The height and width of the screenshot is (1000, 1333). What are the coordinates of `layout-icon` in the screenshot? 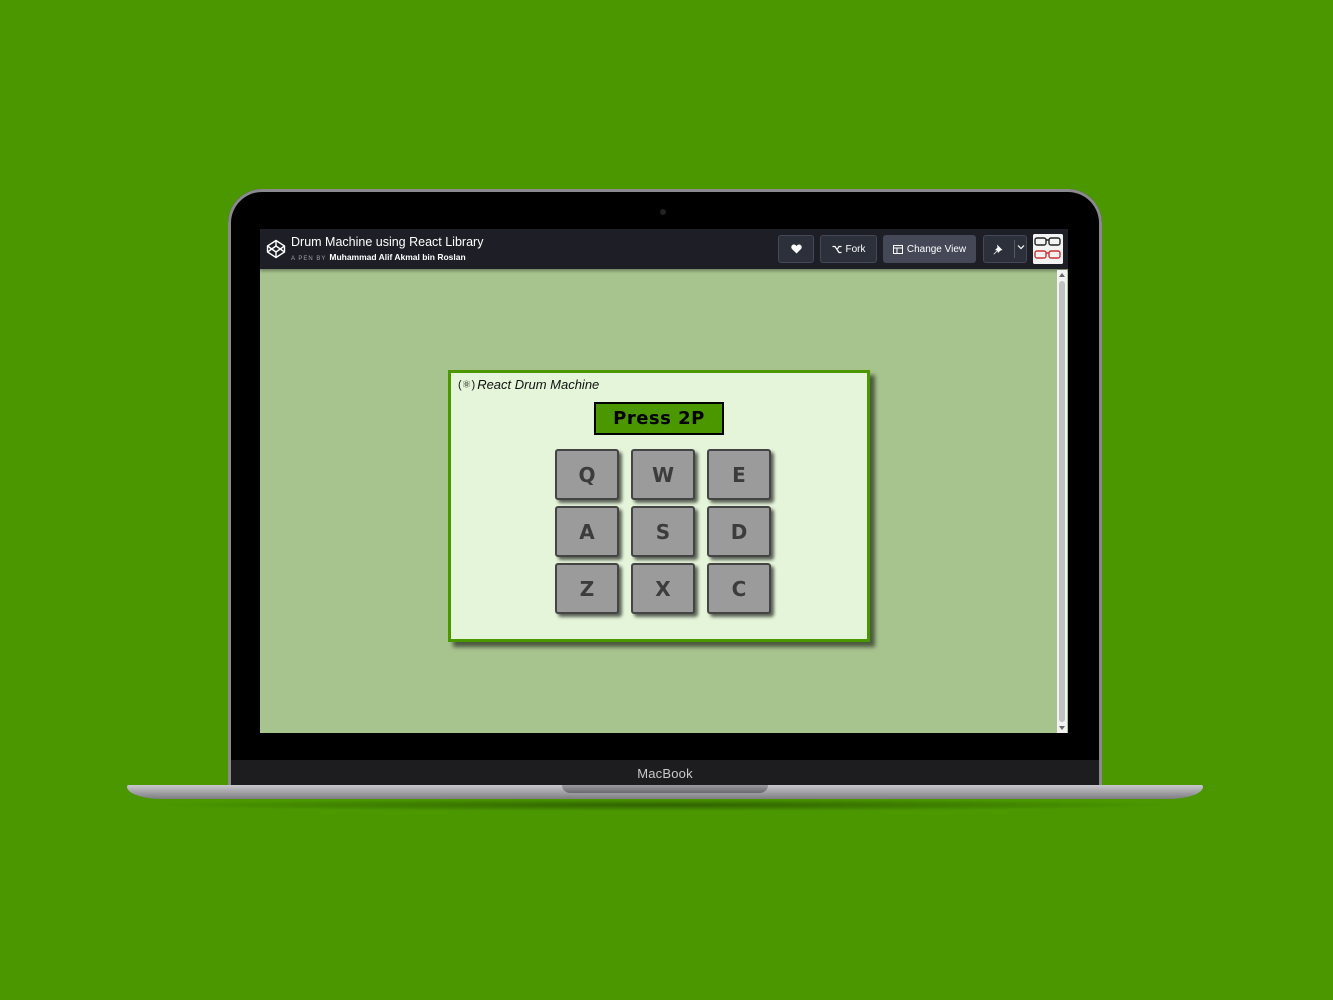 It's located at (897, 249).